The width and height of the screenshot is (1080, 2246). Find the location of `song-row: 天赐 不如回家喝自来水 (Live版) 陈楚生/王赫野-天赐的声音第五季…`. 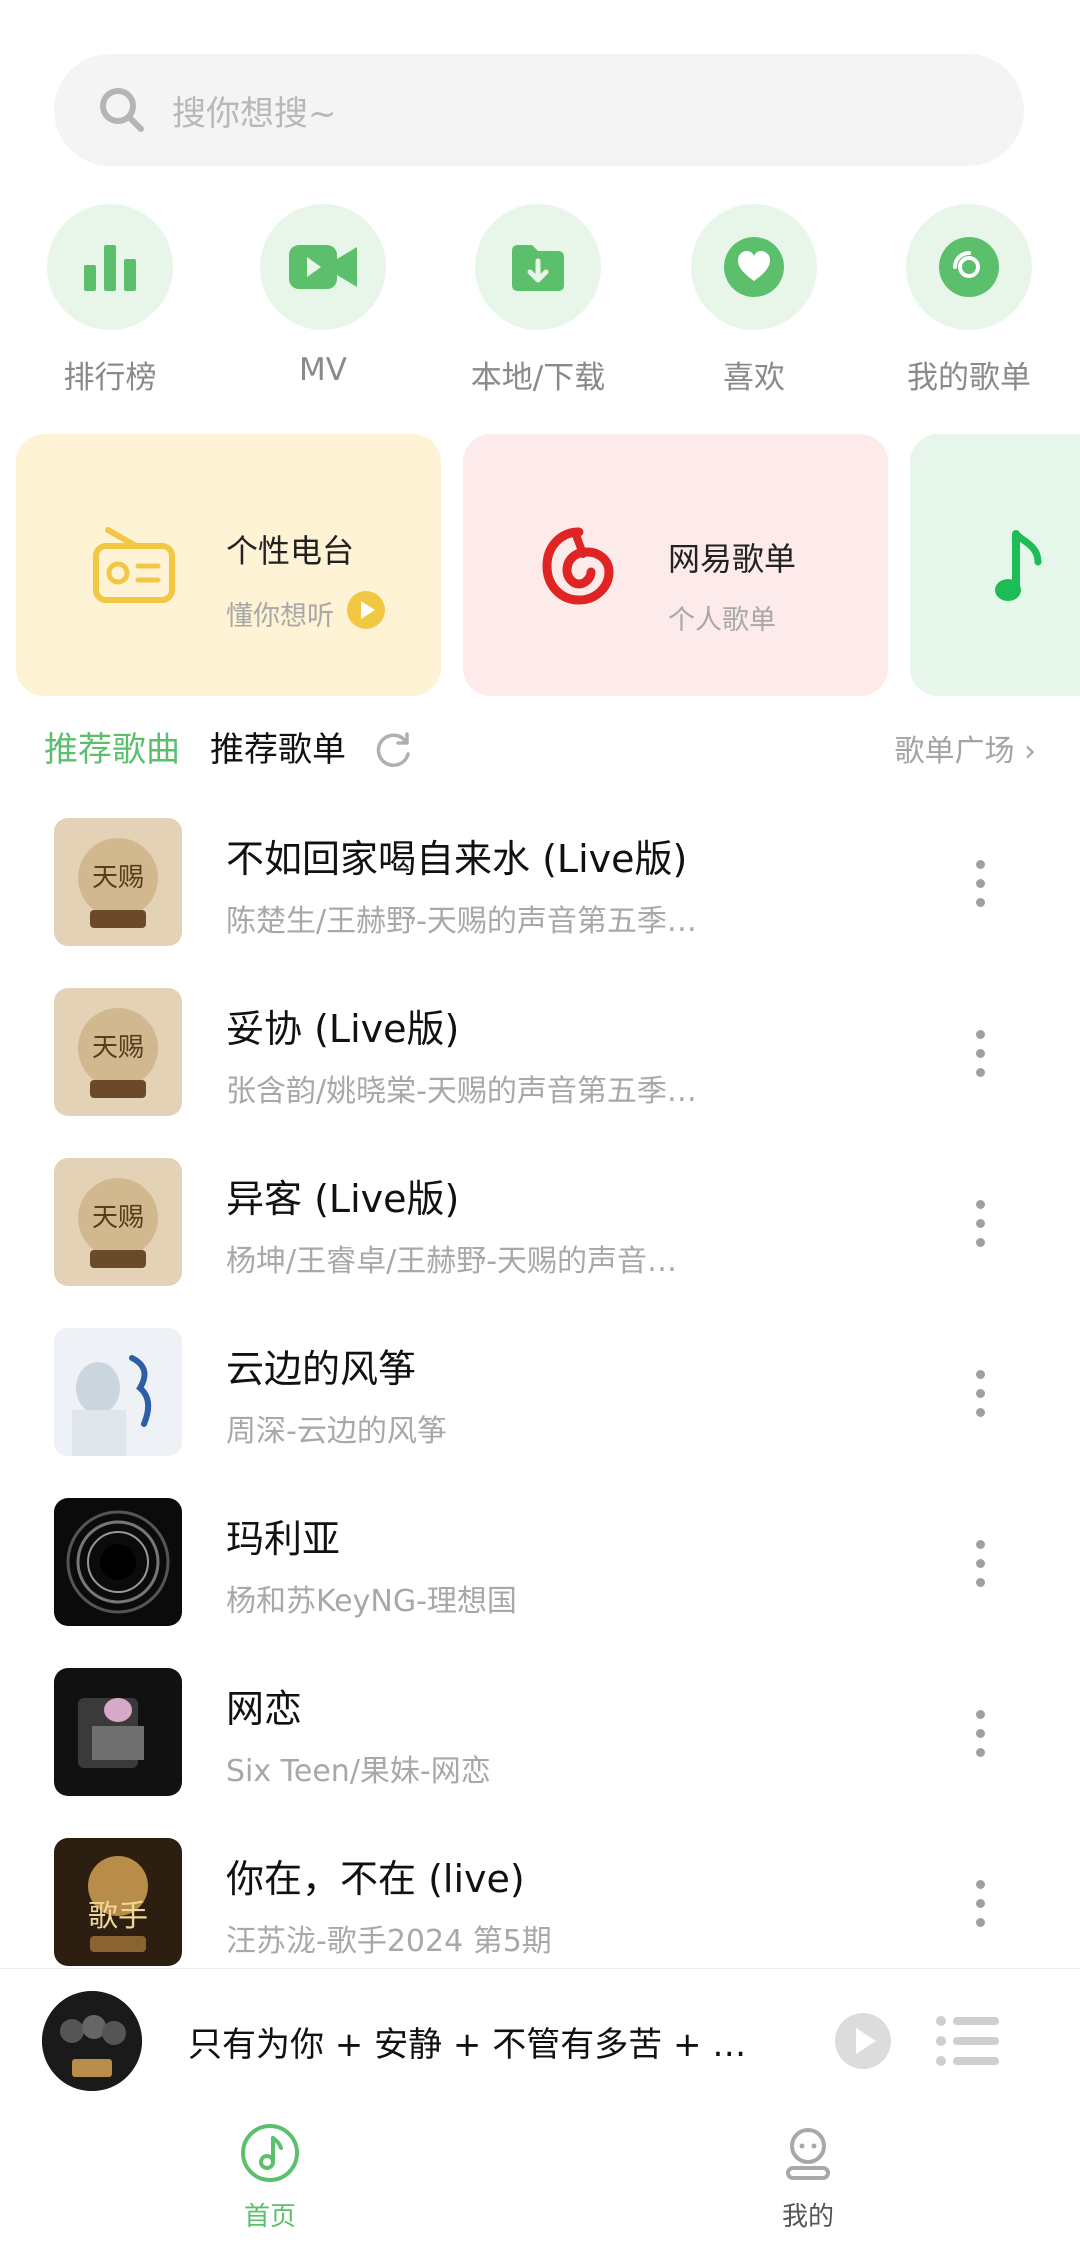

song-row: 天赐 不如回家喝自来水 (Live版) 陈楚生/王赫野-天赐的声音第五季… is located at coordinates (540, 885).